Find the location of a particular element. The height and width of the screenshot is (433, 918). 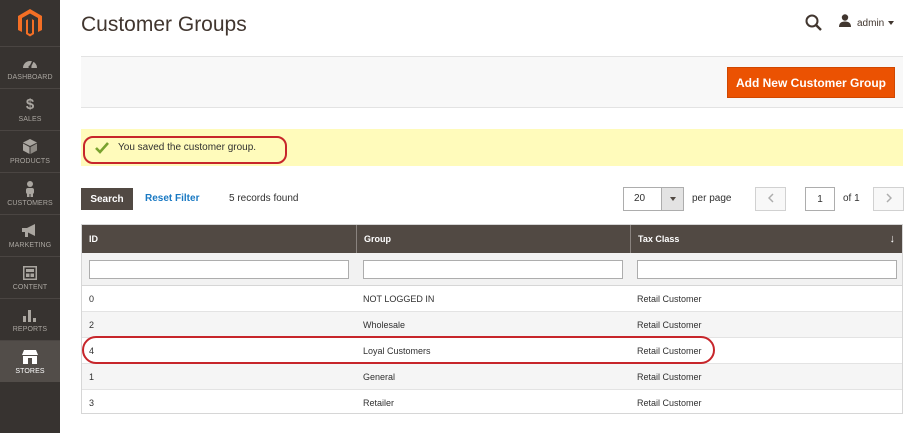

nav-label: PRODUCTS is located at coordinates (30, 161).